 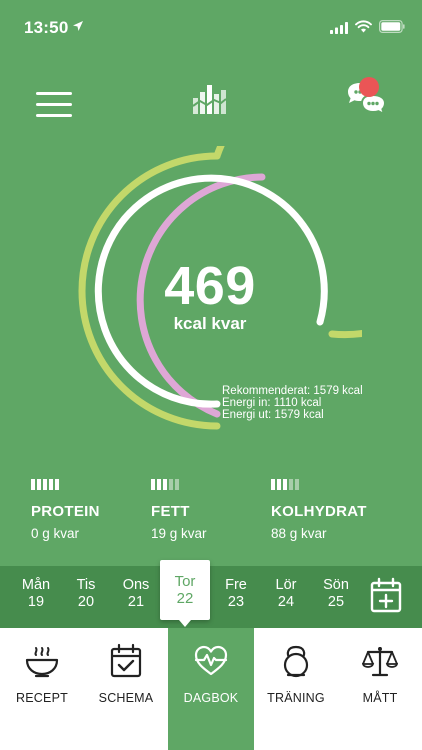 What do you see at coordinates (185, 623) in the screenshot?
I see `selected-day-pointer` at bounding box center [185, 623].